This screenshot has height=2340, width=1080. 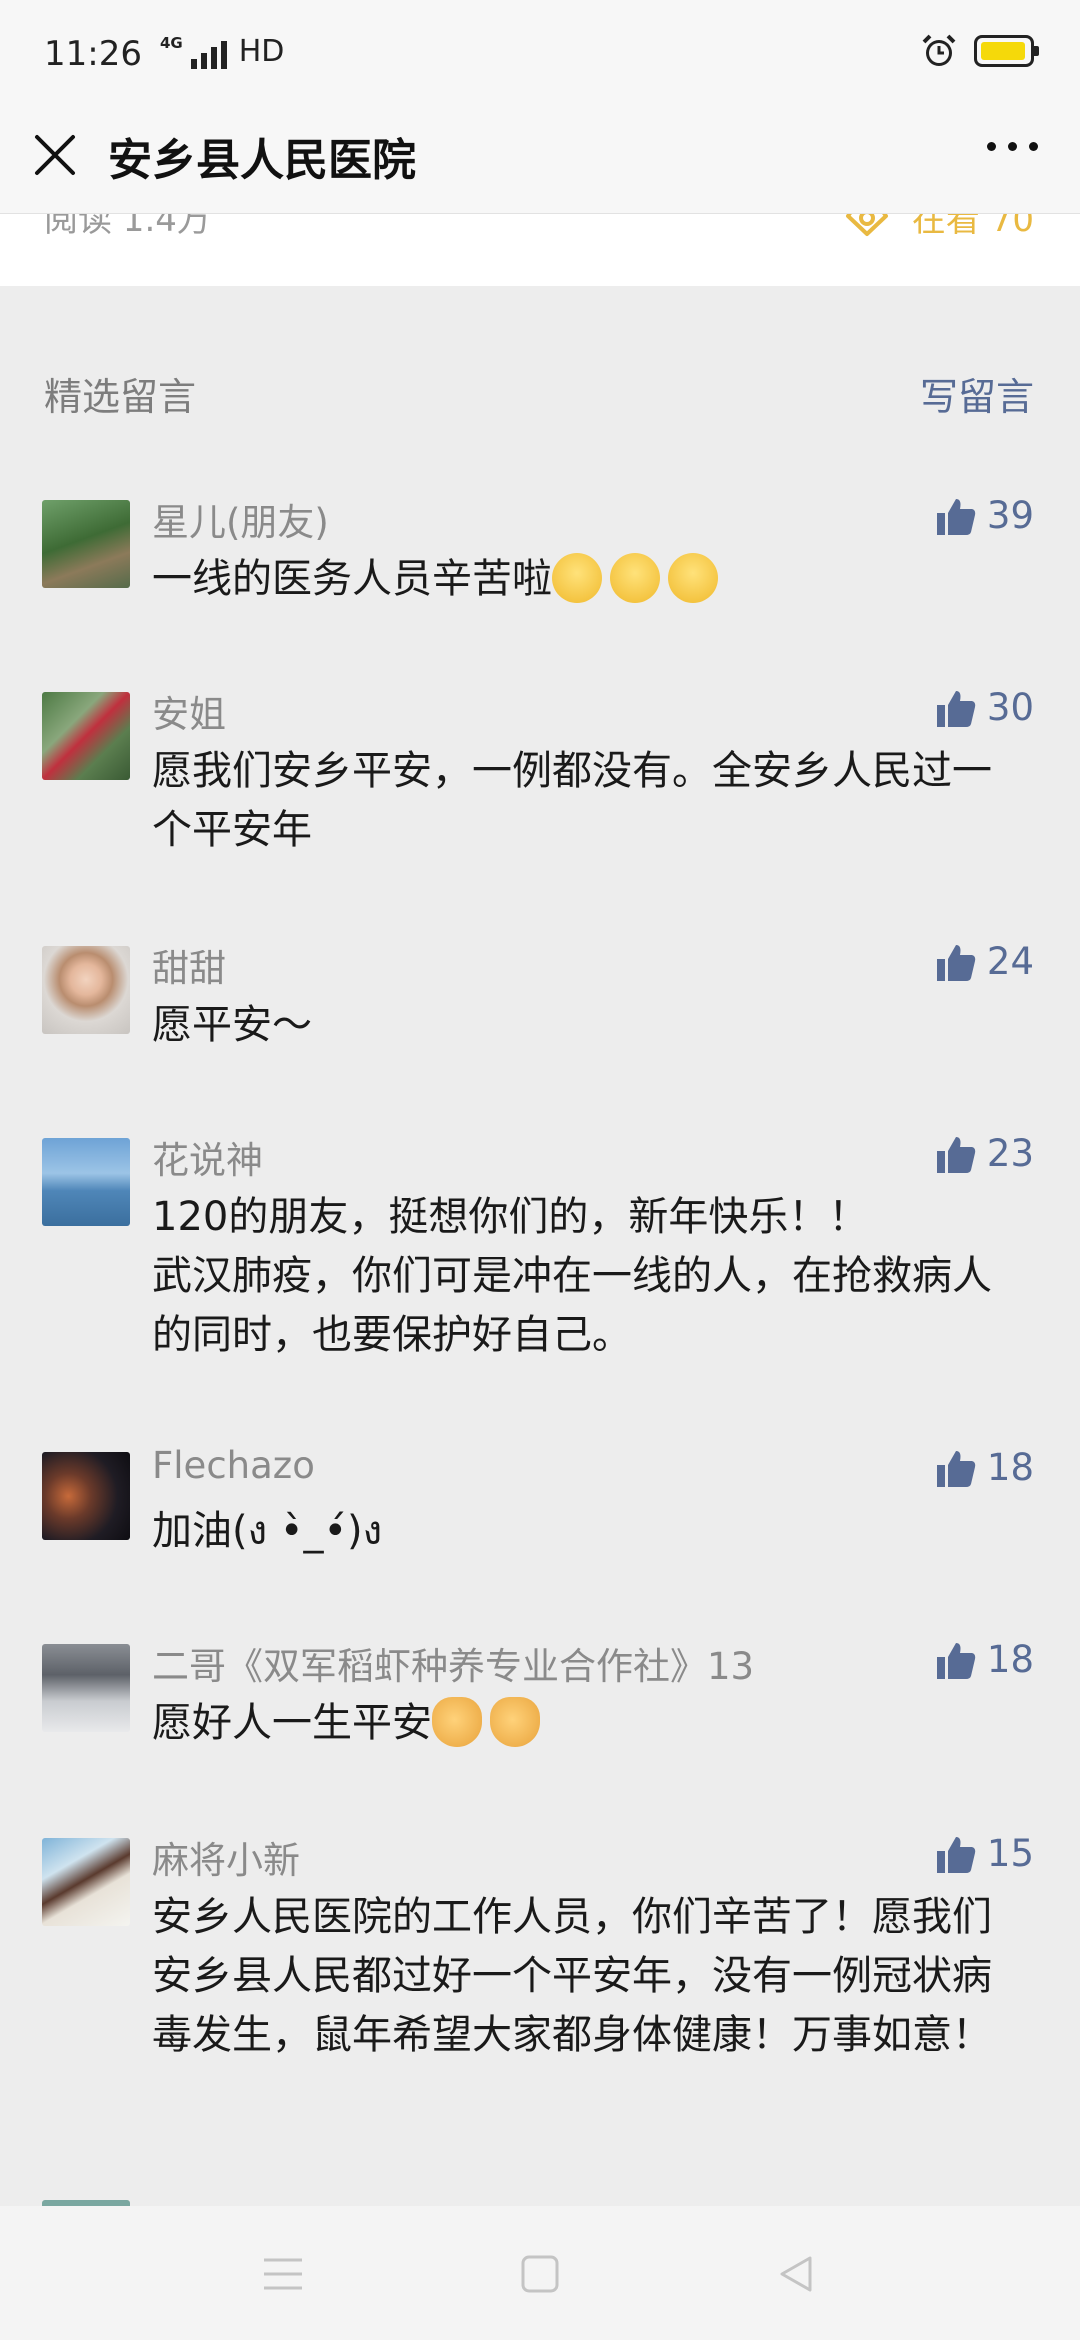 What do you see at coordinates (972, 227) in the screenshot?
I see `wow-count: 在看 70` at bounding box center [972, 227].